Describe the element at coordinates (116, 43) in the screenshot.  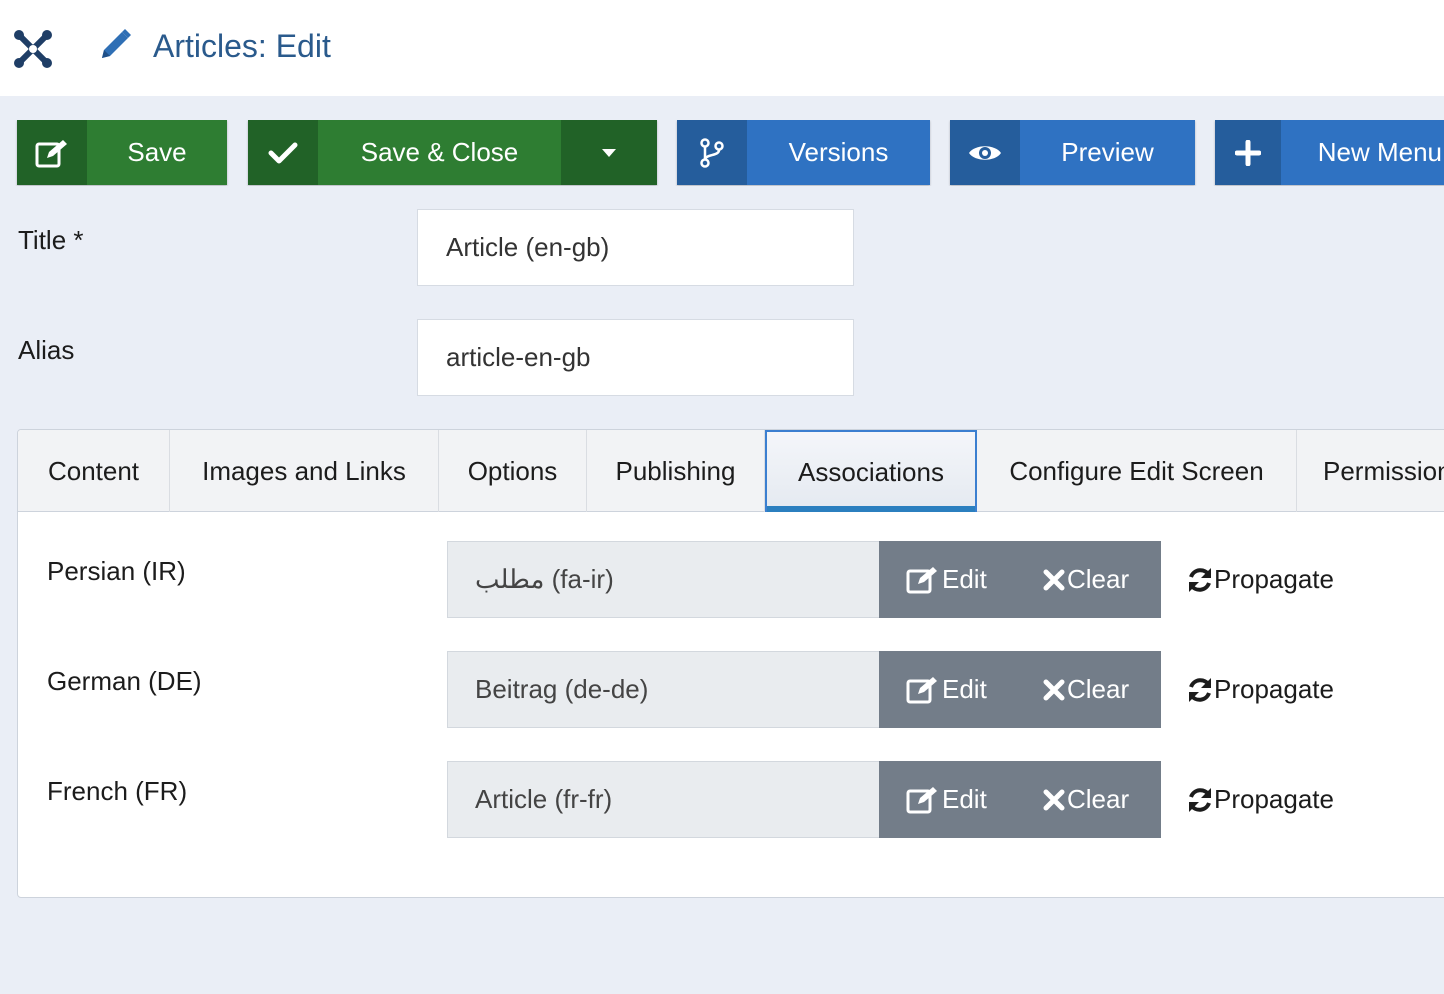
I see `pencil-icon` at that location.